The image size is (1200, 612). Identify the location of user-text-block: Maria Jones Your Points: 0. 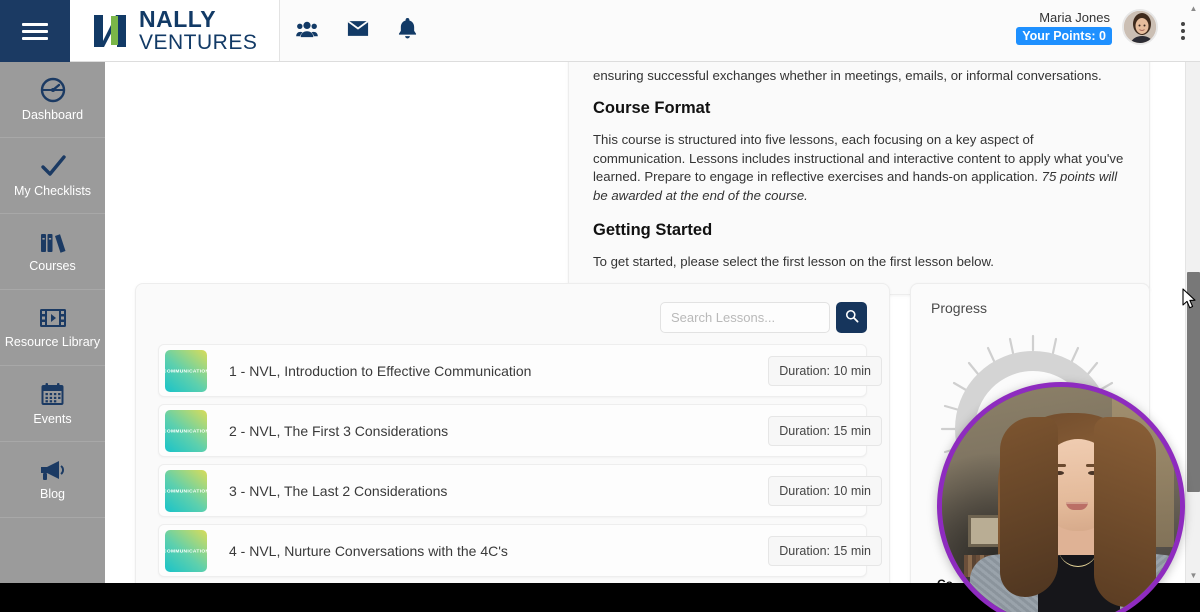
(1064, 27).